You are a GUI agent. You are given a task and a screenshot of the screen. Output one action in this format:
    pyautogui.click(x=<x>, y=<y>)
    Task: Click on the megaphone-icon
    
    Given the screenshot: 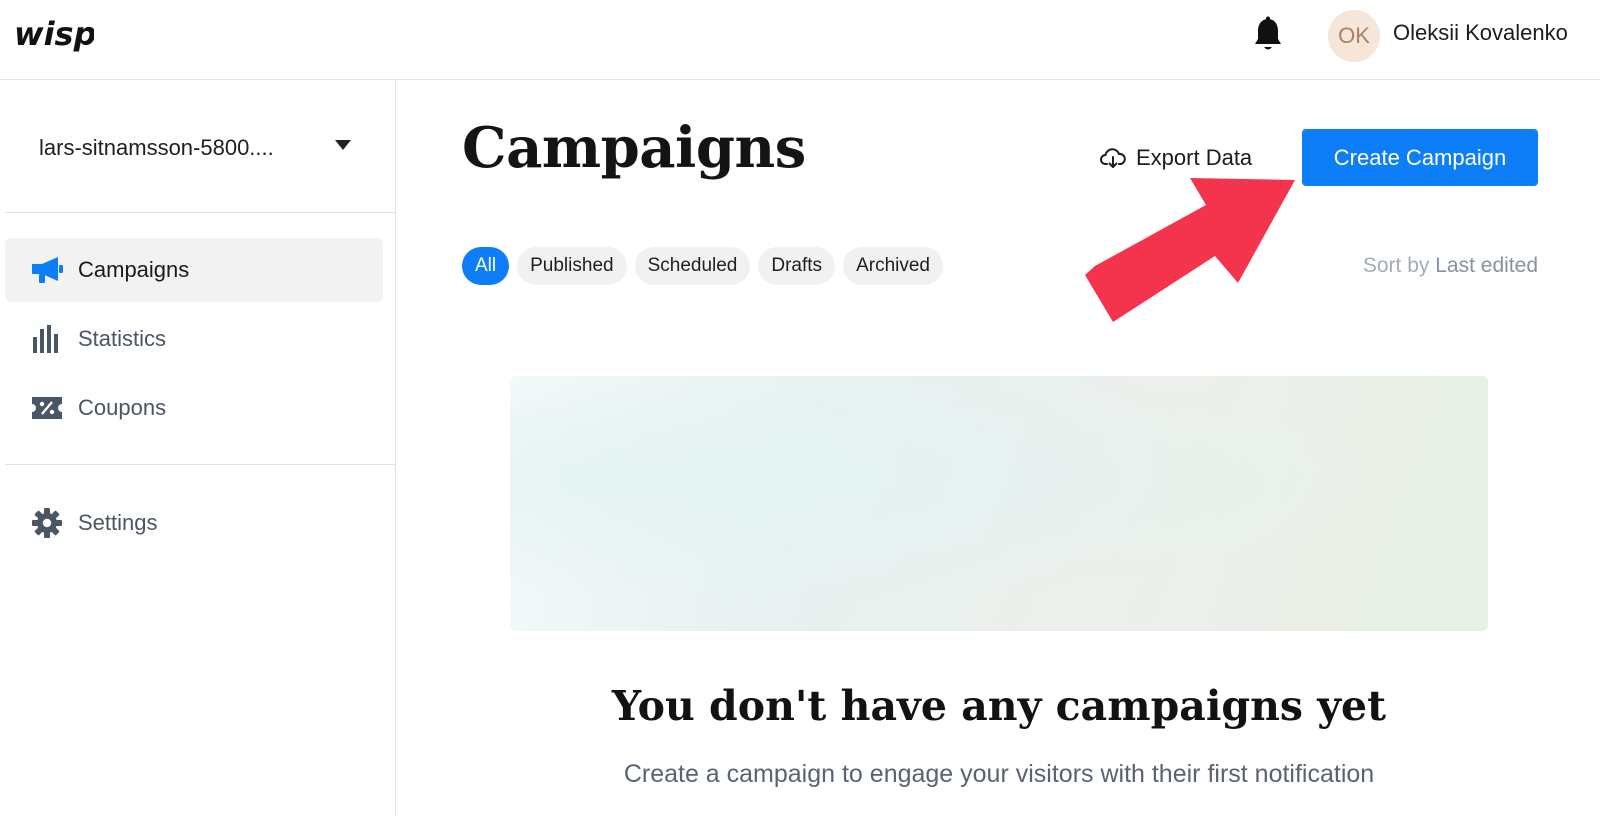 What is the action you would take?
    pyautogui.click(x=47, y=270)
    